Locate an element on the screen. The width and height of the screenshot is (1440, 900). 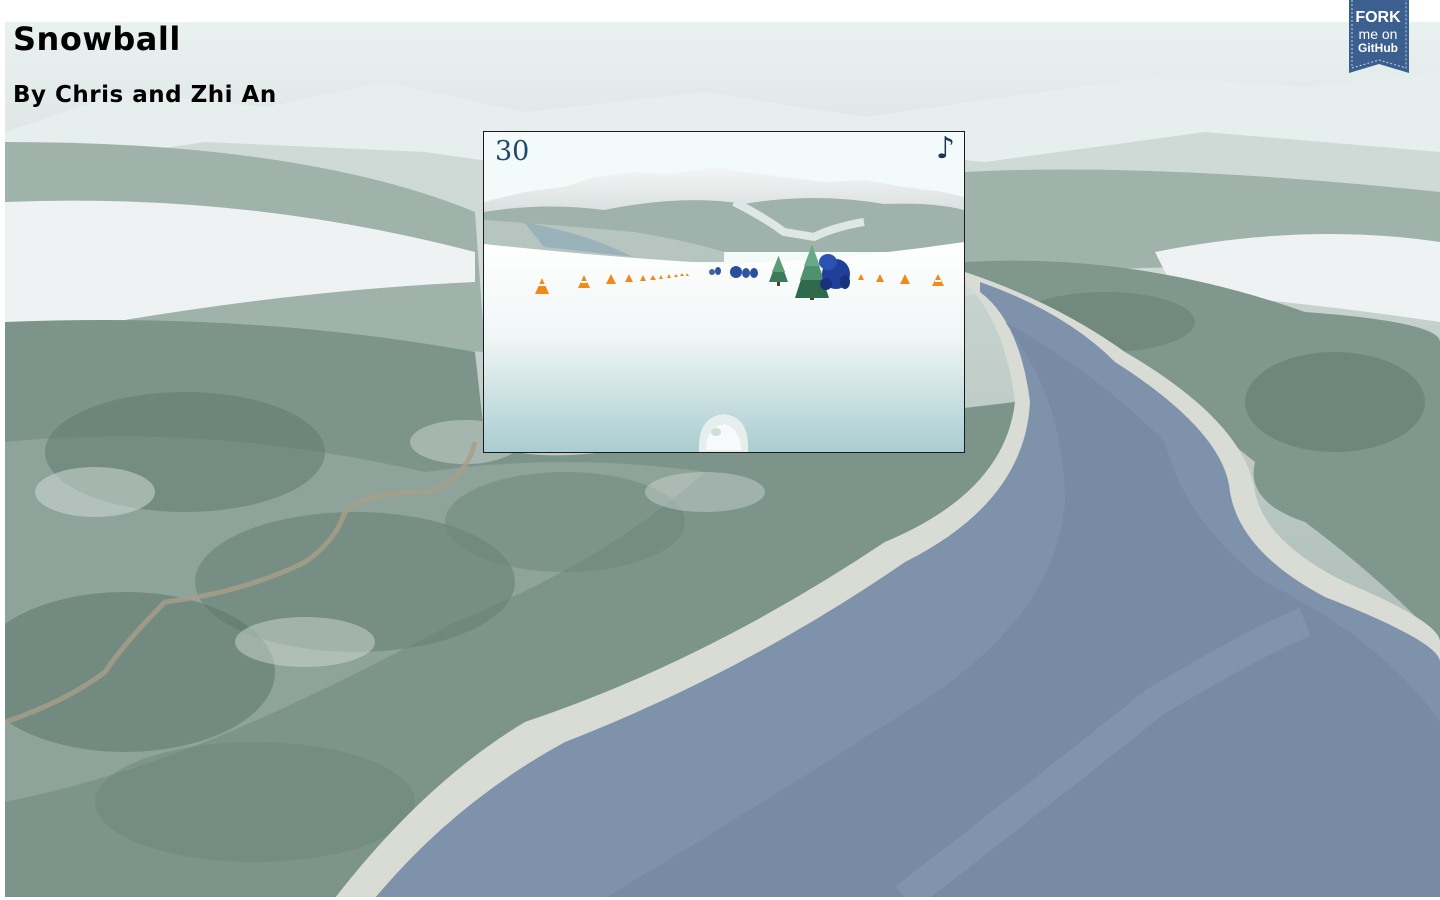
game-scene is located at coordinates (724, 292).